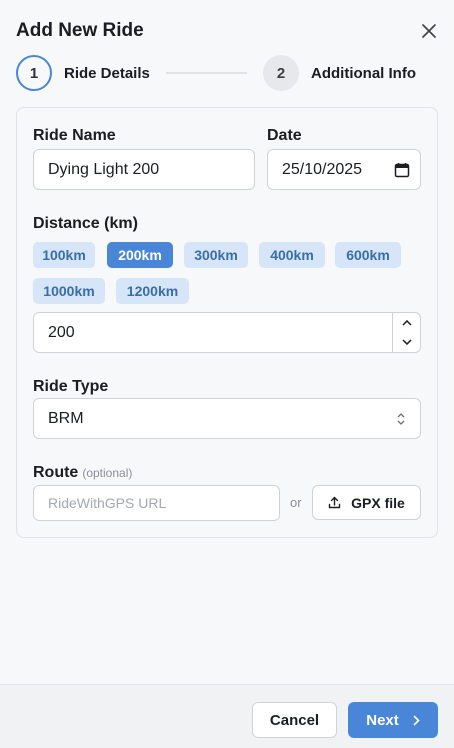  I want to click on ride-name-input: Dying Light 200, so click(144, 169).